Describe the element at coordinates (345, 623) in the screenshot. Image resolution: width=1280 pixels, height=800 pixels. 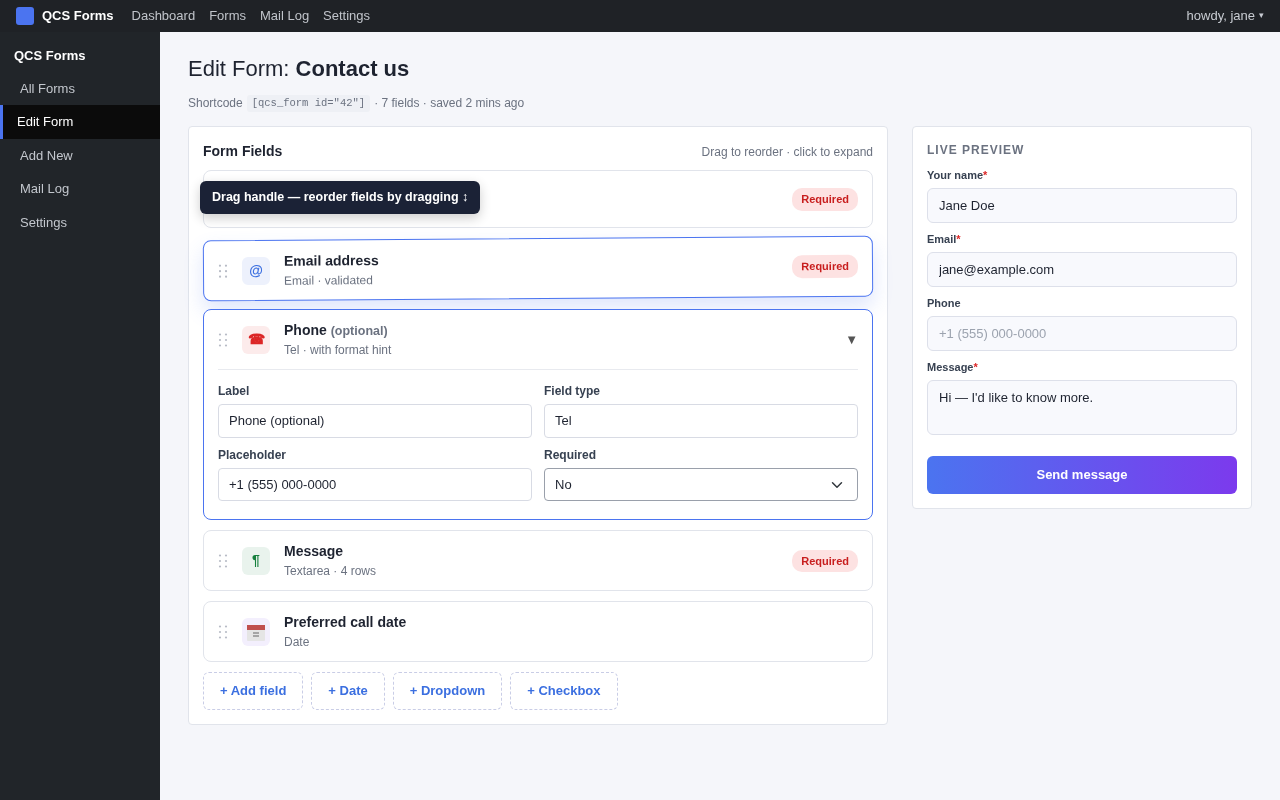
I see `field-title: Preferred call date` at that location.